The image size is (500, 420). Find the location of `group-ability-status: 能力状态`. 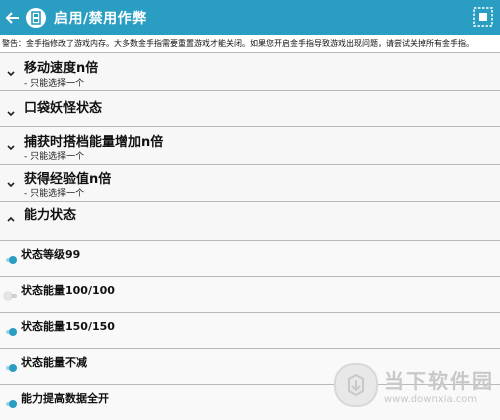

group-ability-status: 能力状态 is located at coordinates (250, 221).